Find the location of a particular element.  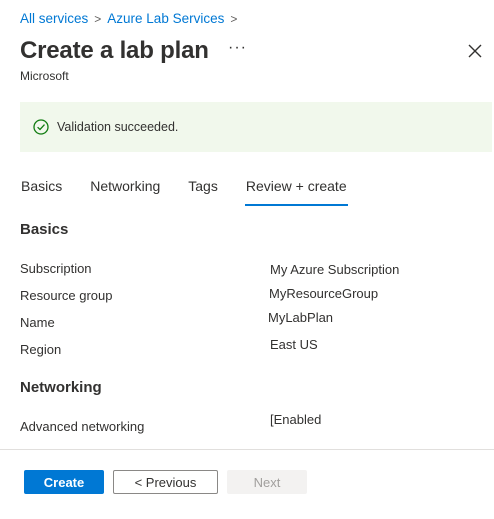

validation-banner: Validation succeeded. is located at coordinates (256, 127).